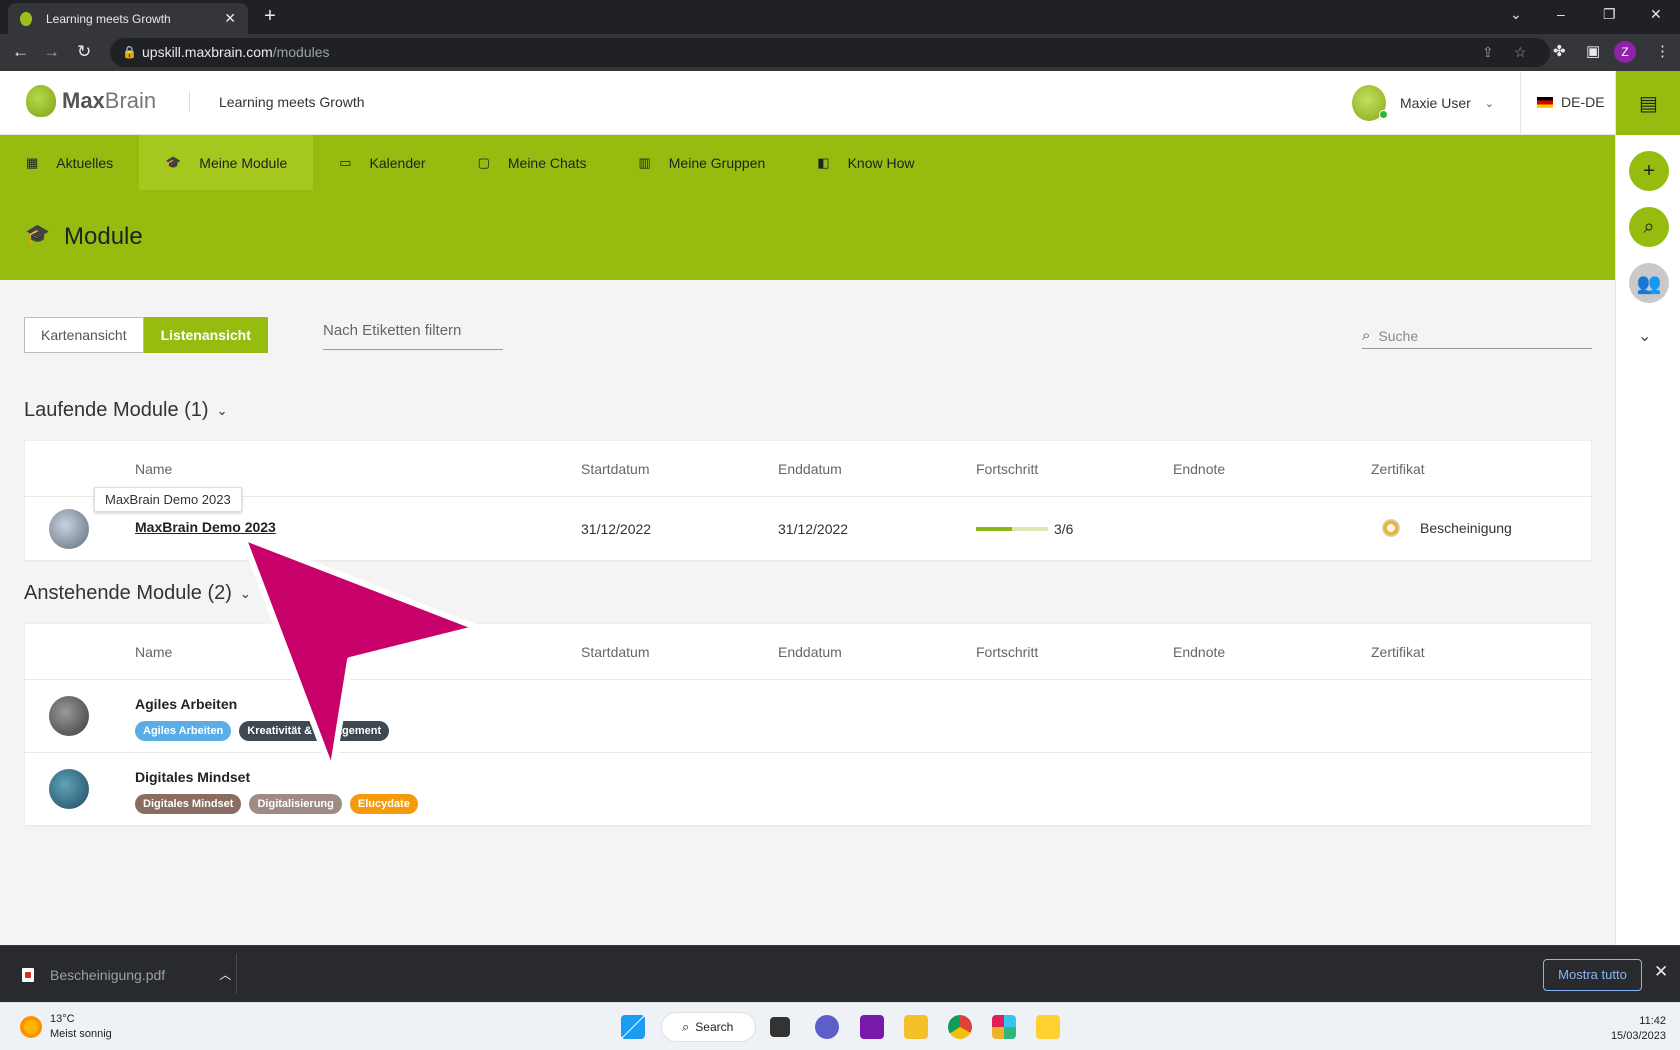 Image resolution: width=1680 pixels, height=1050 pixels. Describe the element at coordinates (1644, 336) in the screenshot. I see `rail-expand-chevron-icon: ⌄` at that location.